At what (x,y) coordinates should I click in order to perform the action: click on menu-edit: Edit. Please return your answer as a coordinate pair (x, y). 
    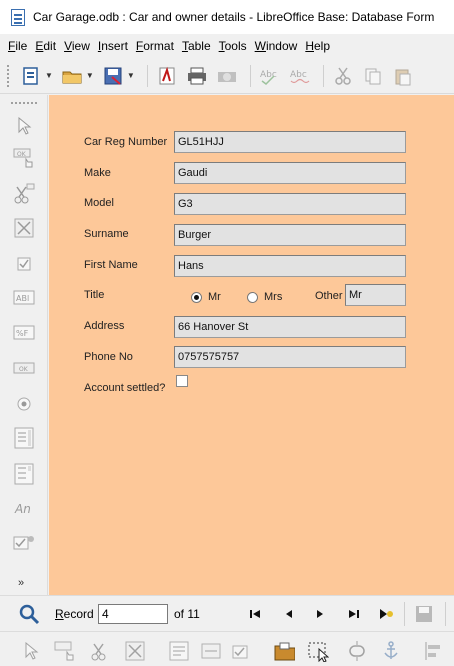
    Looking at the image, I should click on (45, 46).